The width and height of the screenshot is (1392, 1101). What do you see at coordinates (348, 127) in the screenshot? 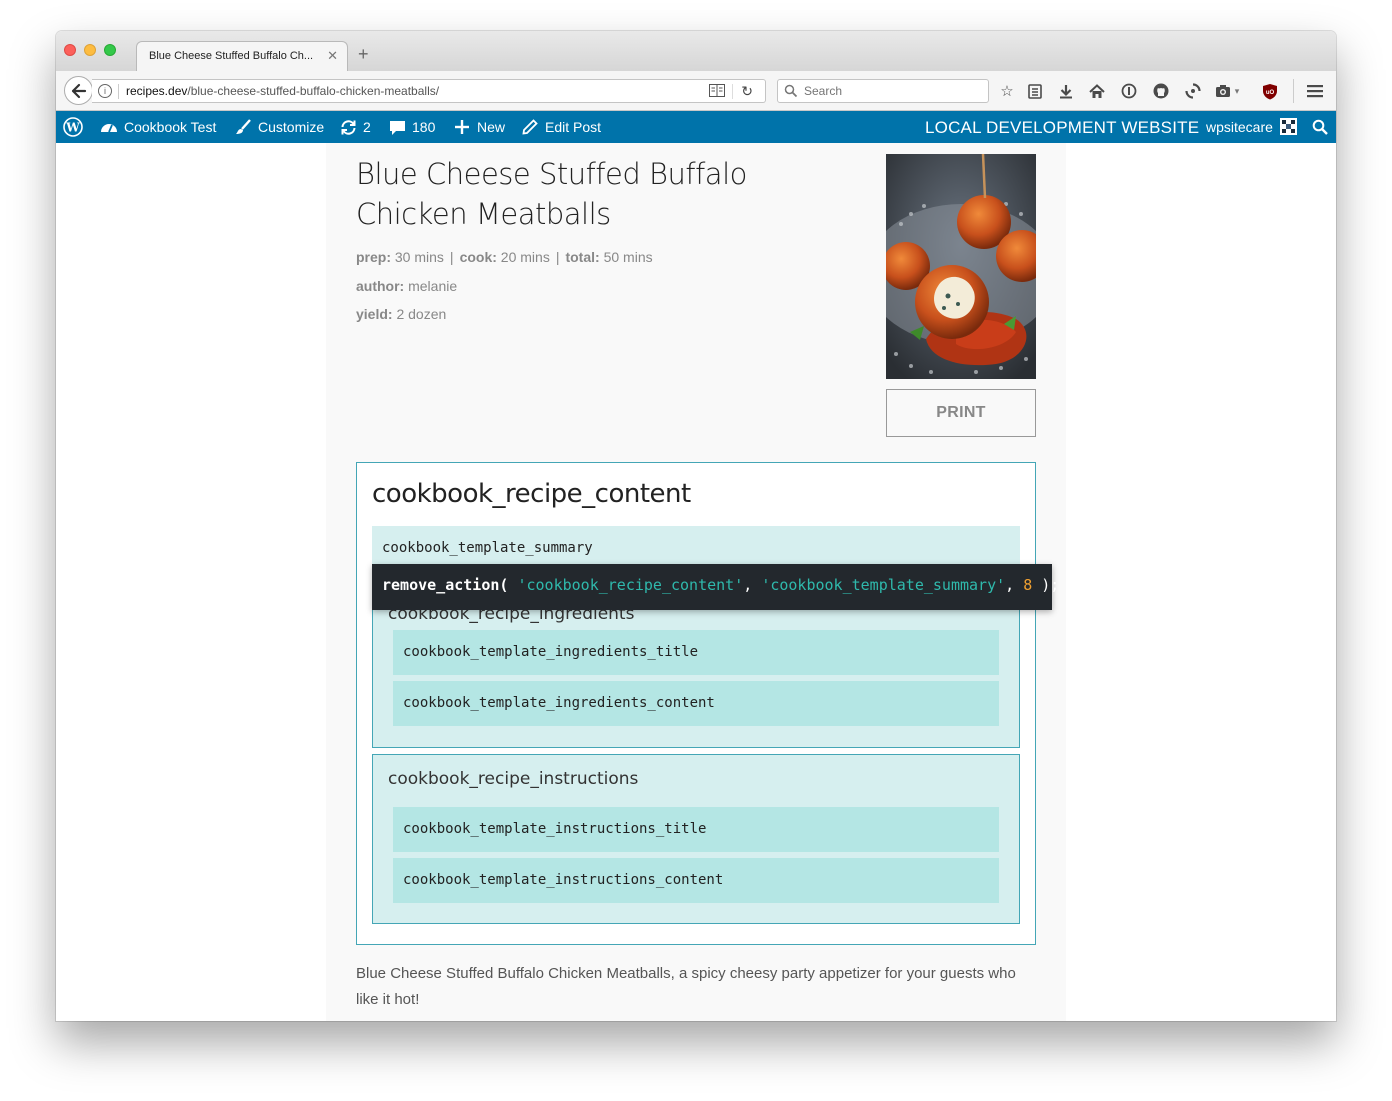
I see `updates-refresh-icon` at bounding box center [348, 127].